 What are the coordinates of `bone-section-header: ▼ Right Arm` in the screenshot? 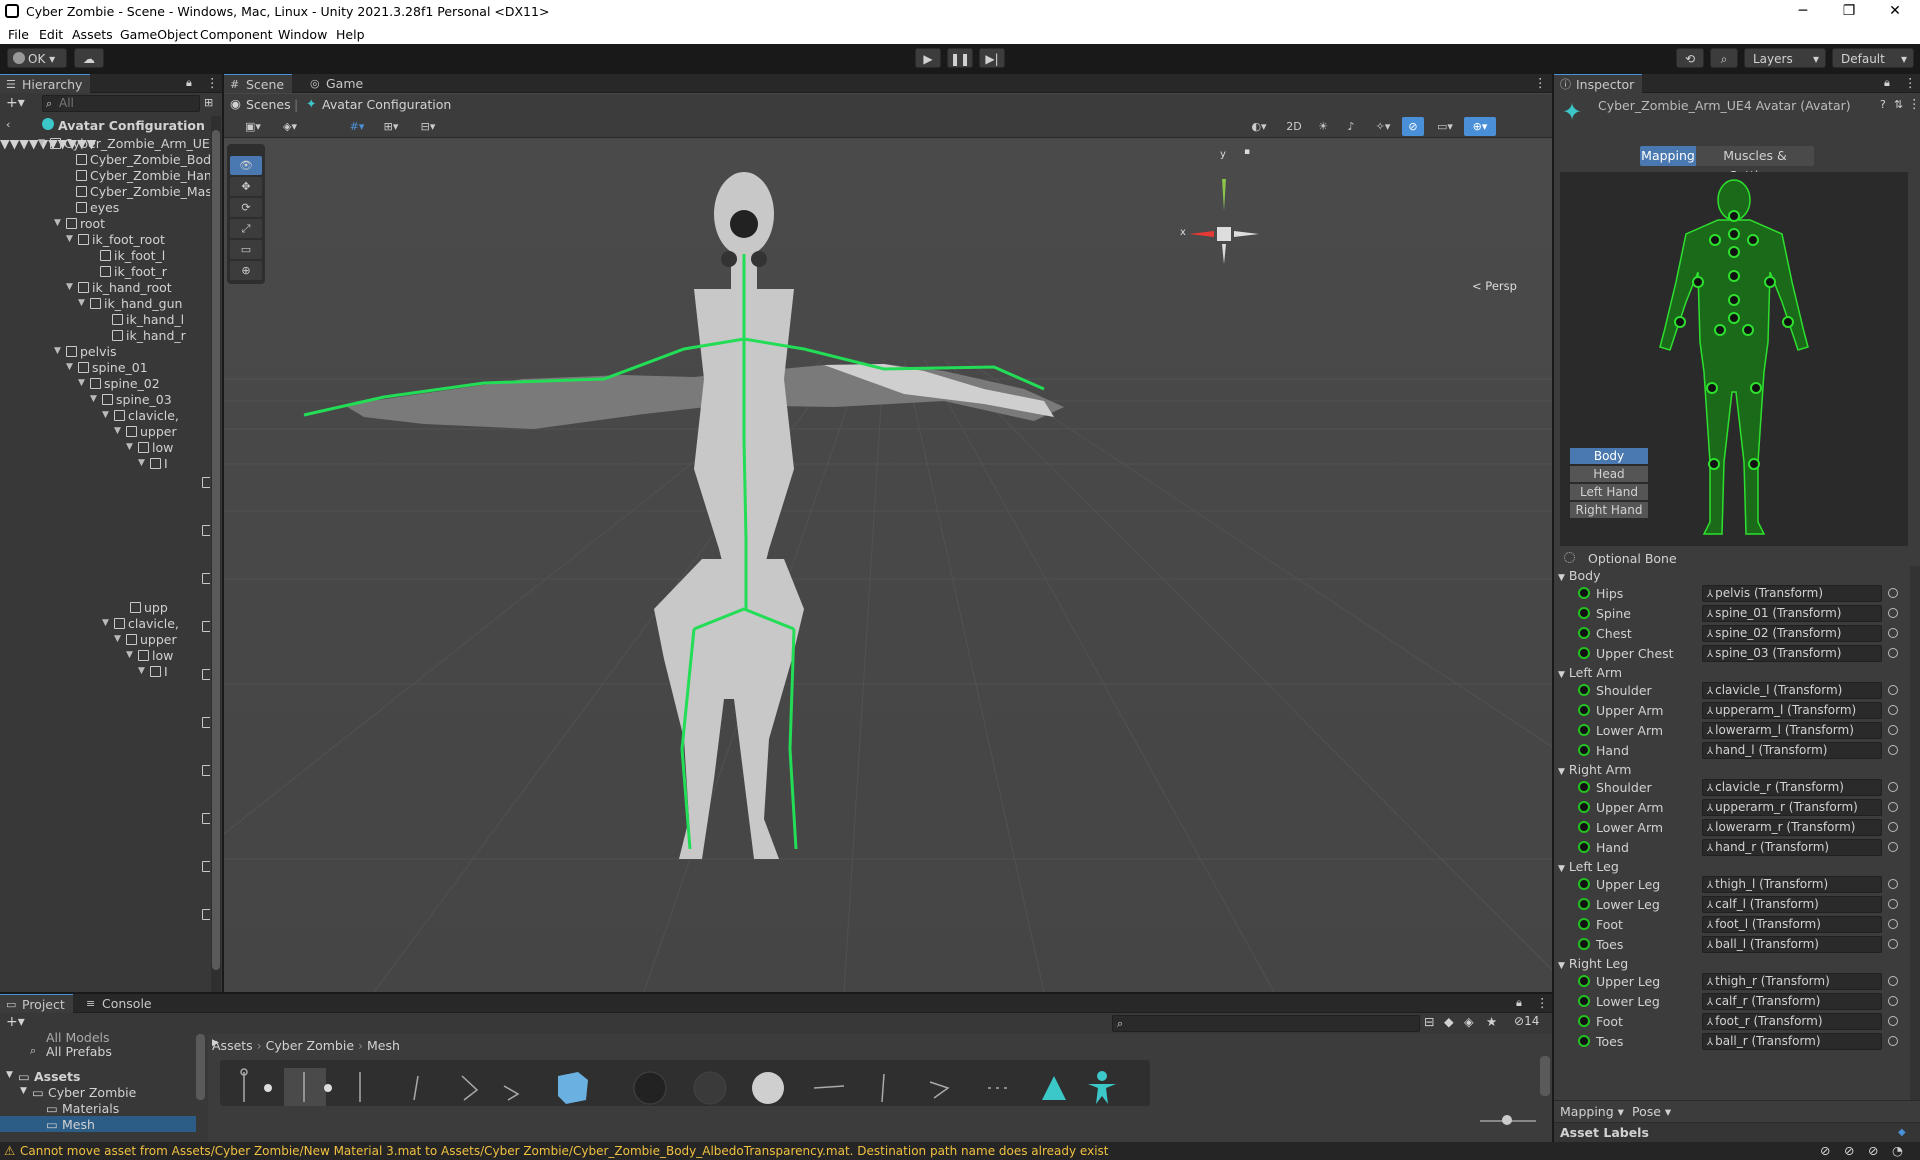 It's located at (1594, 769).